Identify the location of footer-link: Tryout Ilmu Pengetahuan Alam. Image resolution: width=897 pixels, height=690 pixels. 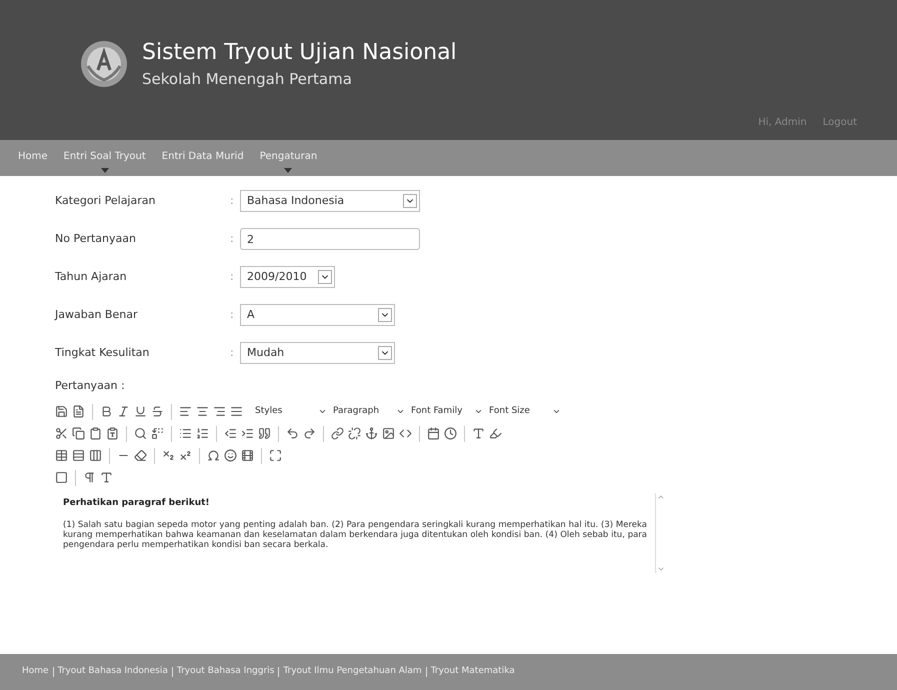
(352, 672).